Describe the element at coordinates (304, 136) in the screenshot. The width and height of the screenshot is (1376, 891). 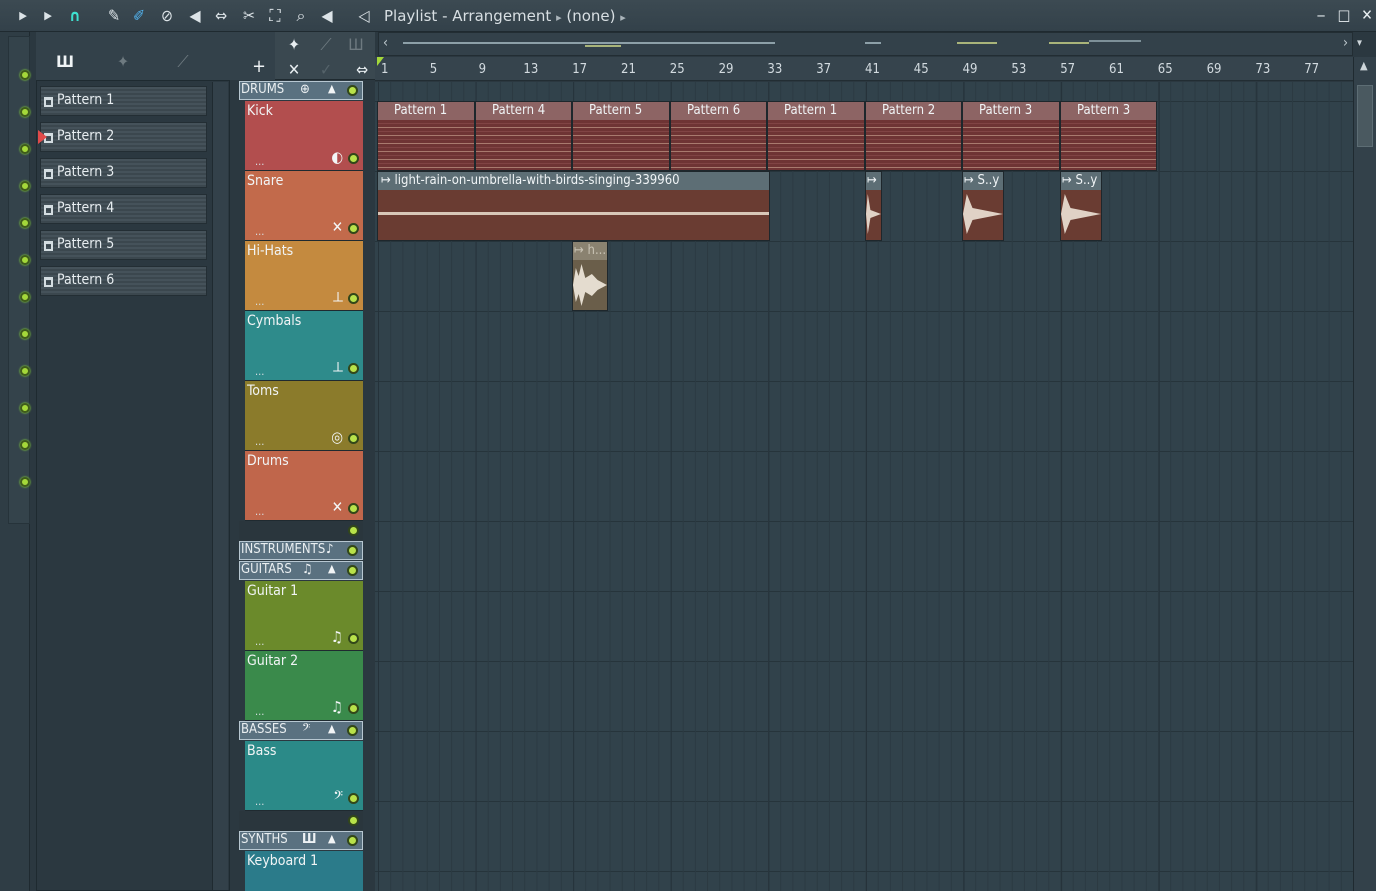
I see `track-kick: Kick... ◐` at that location.